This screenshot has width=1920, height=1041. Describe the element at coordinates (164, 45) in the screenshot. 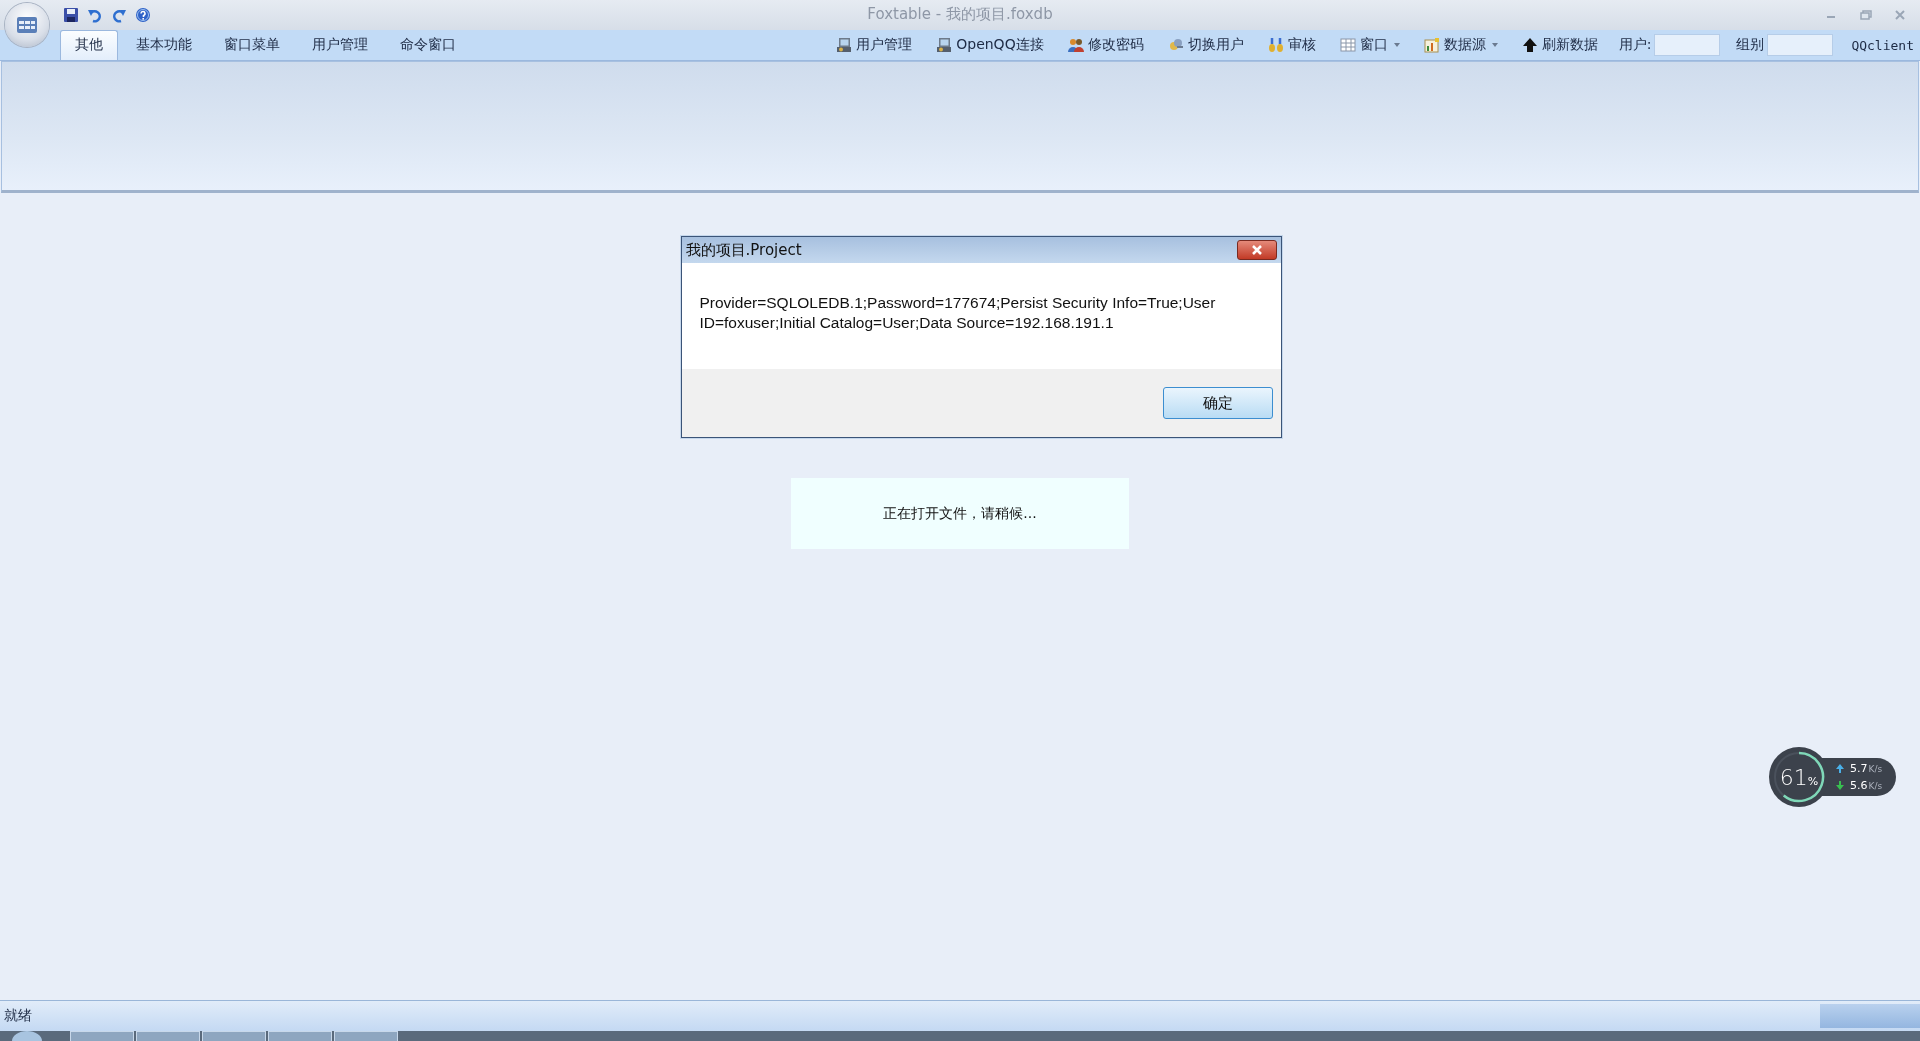

I see `ribbon-tab: 基本功能` at that location.